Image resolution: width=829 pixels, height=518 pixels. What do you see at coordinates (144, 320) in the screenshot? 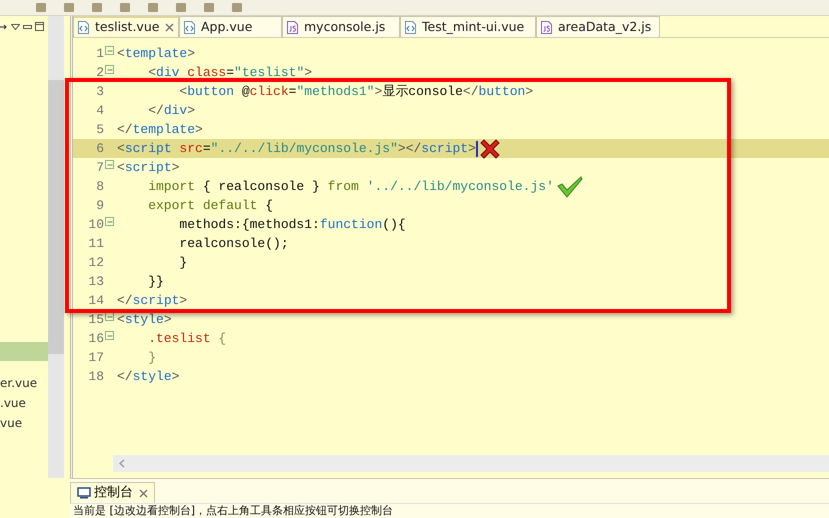
I see `code-line: <style>` at bounding box center [144, 320].